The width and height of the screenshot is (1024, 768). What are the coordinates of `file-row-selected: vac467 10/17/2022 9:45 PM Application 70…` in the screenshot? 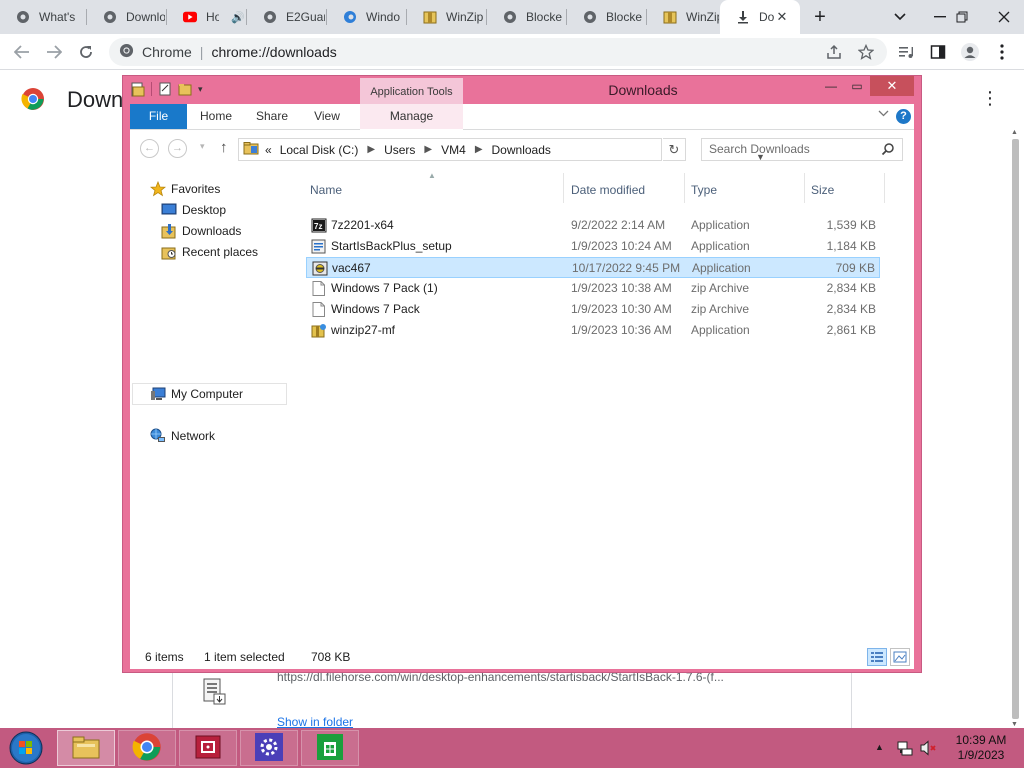 It's located at (593, 267).